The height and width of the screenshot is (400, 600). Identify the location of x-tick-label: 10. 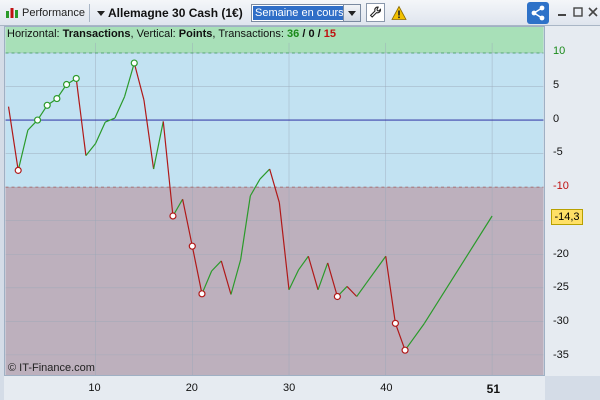
(94, 388).